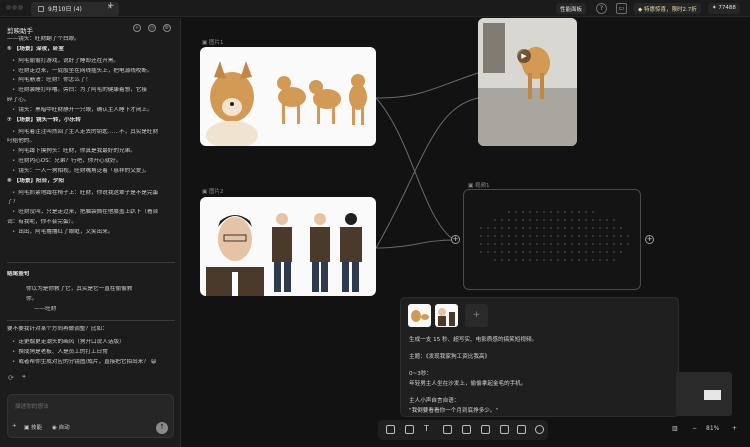  What do you see at coordinates (712, 395) in the screenshot?
I see `minimap-viewport` at bounding box center [712, 395].